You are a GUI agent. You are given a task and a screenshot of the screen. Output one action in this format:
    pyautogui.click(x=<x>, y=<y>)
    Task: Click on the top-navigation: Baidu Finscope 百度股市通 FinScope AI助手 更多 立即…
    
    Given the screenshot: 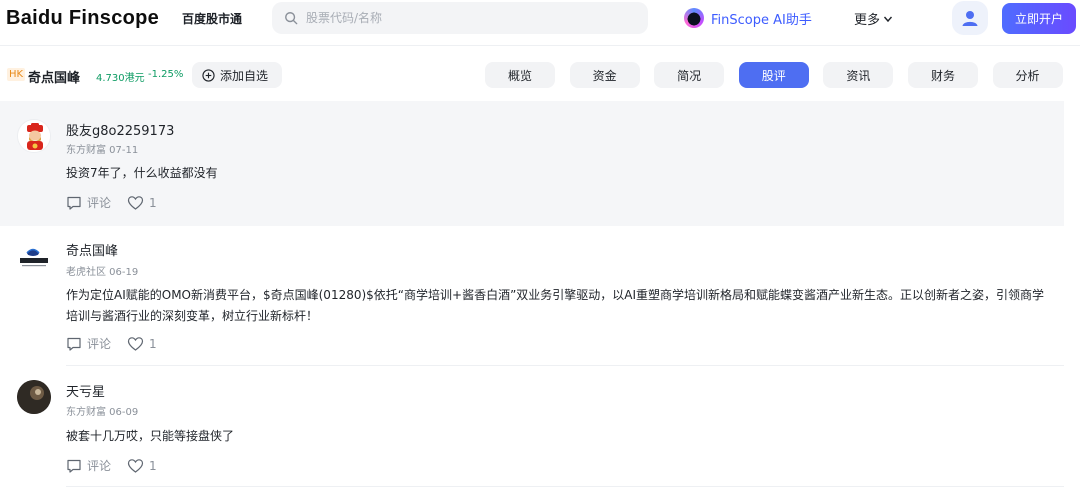 What is the action you would take?
    pyautogui.click(x=540, y=23)
    